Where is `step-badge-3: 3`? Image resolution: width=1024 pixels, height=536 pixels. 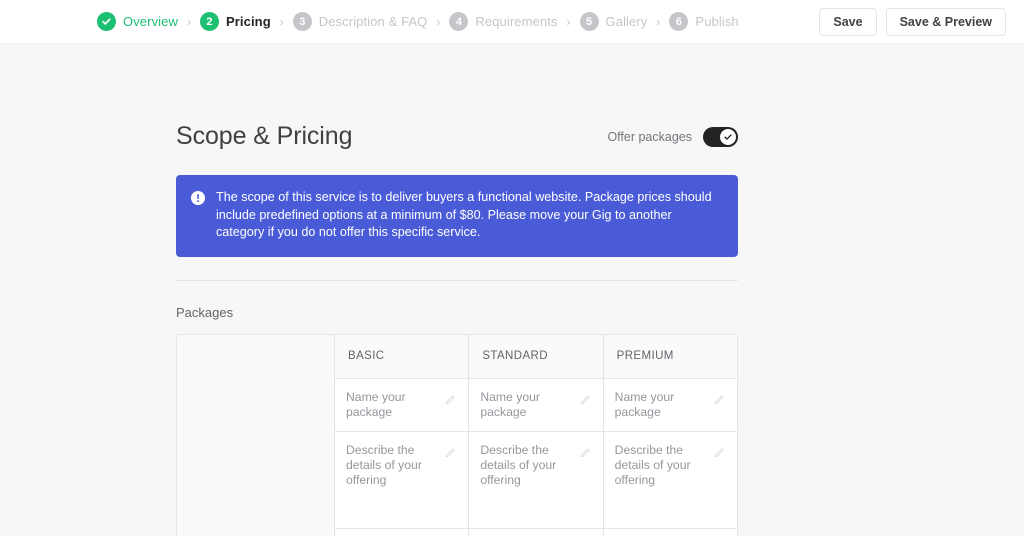
step-badge-3: 3 is located at coordinates (302, 21).